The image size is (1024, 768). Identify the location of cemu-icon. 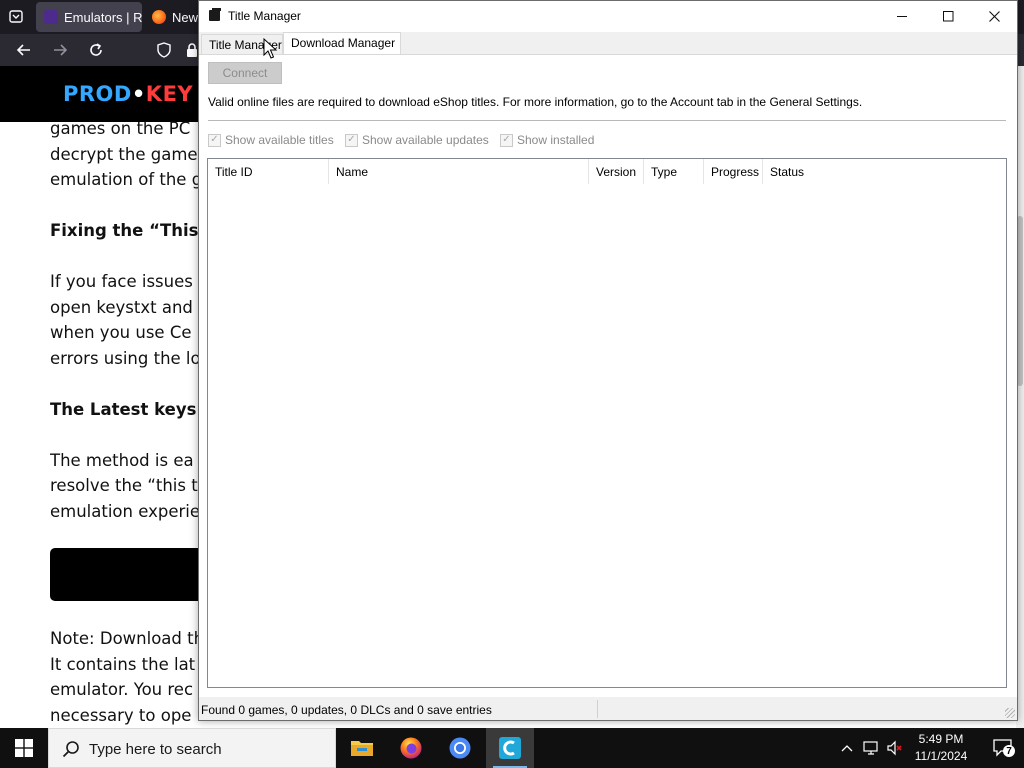
(510, 748).